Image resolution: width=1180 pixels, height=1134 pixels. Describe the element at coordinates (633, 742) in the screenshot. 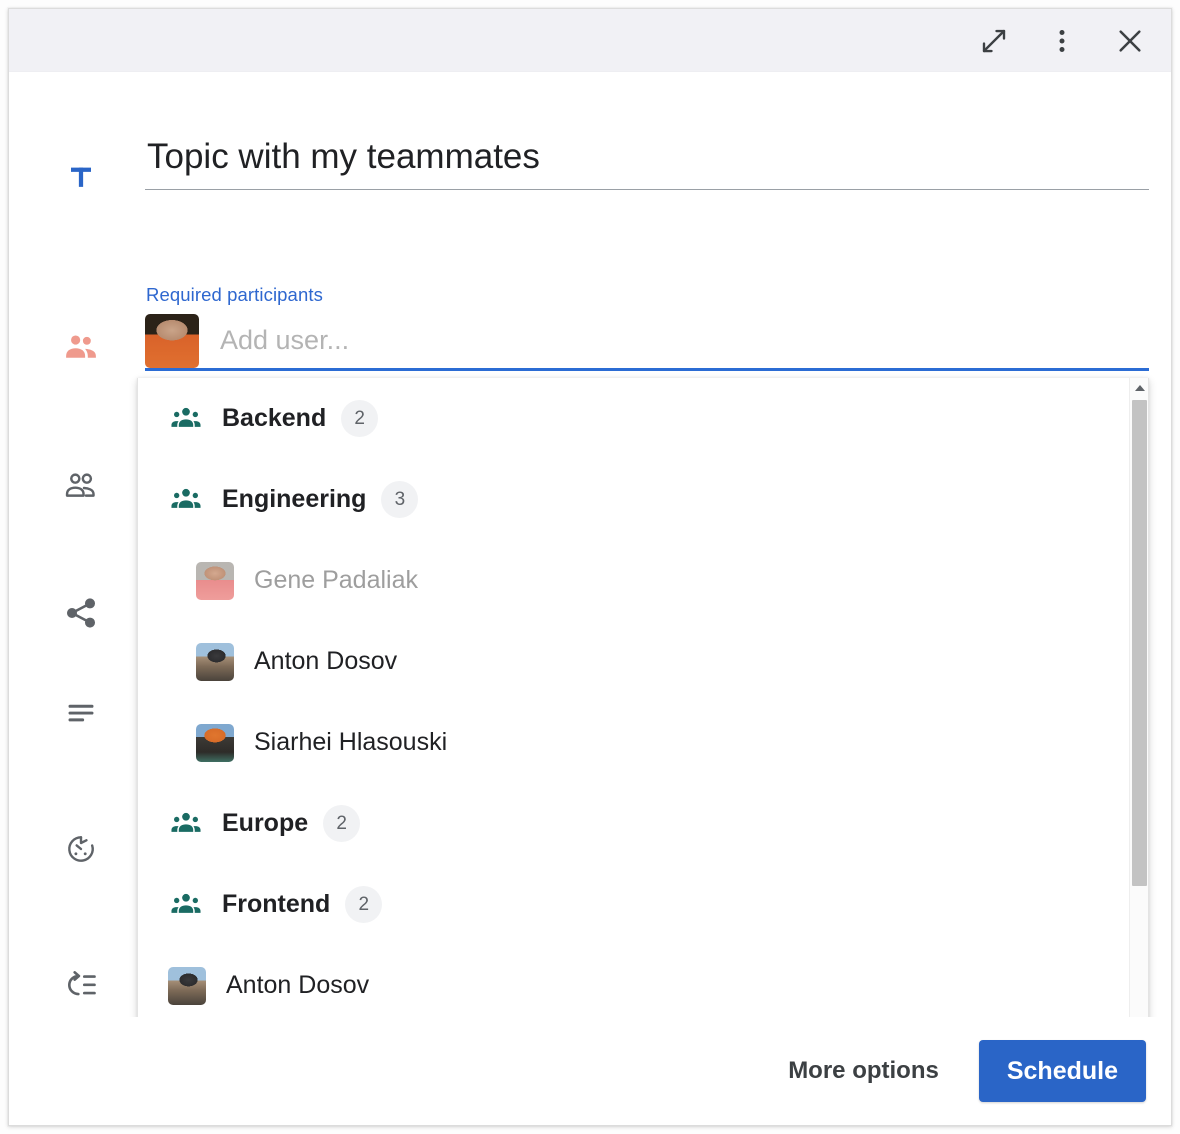

I see `dropdown-member-row: Siarhei Hlasouski` at that location.